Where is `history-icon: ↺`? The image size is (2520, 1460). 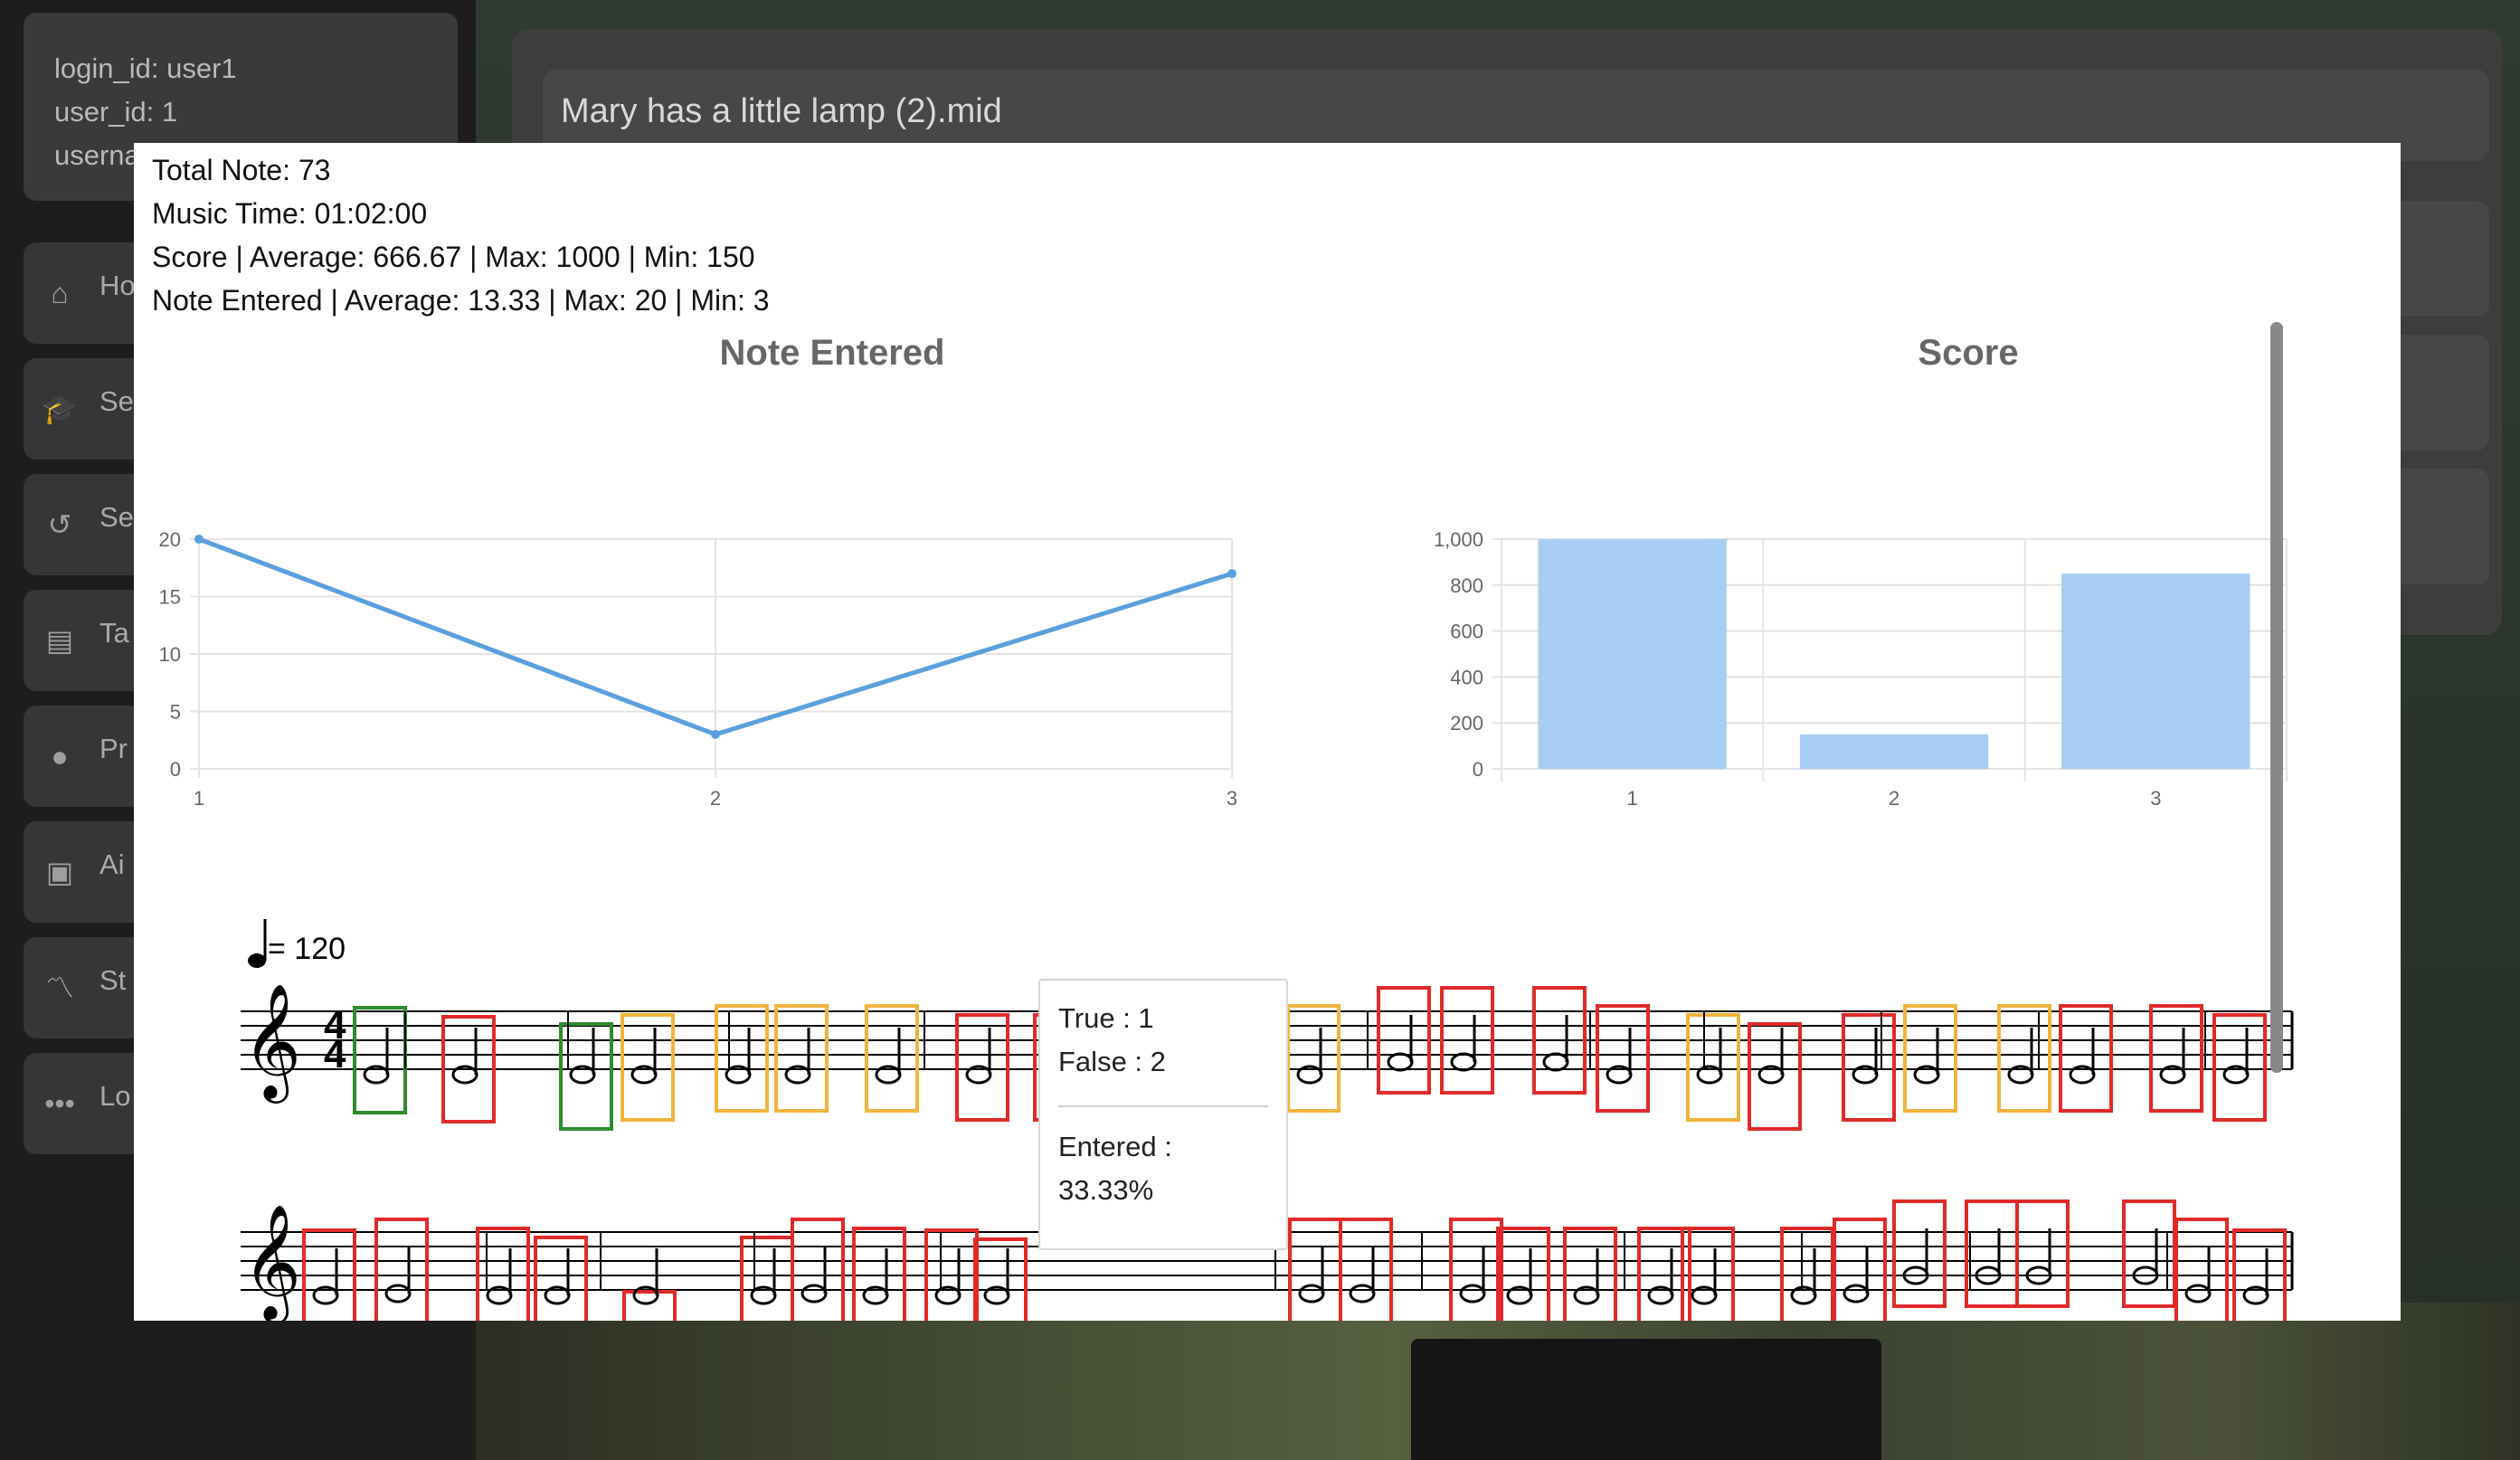
history-icon: ↺ is located at coordinates (60, 524).